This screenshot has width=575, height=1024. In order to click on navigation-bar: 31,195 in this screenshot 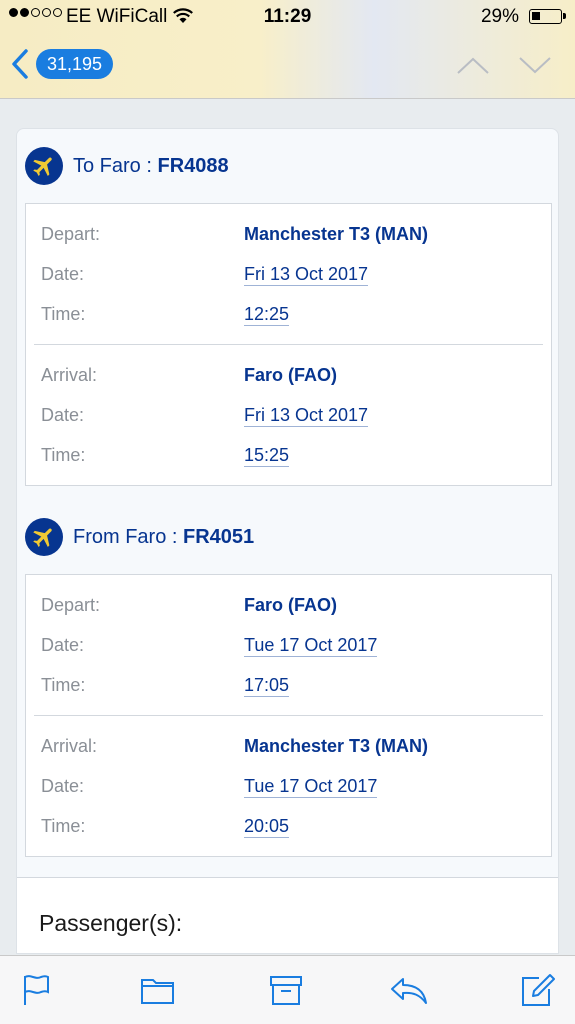, I will do `click(287, 66)`.